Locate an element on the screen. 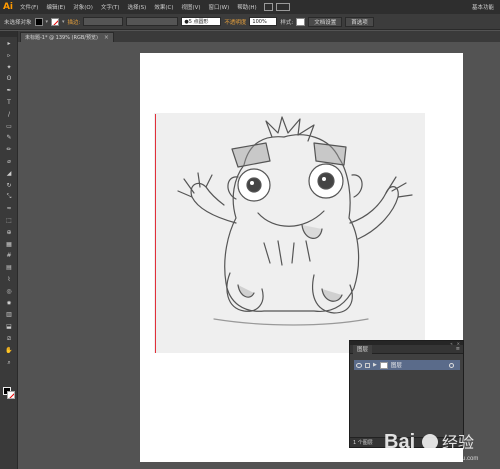  artboard-tool-icon: ⬓ is located at coordinates (9, 327).